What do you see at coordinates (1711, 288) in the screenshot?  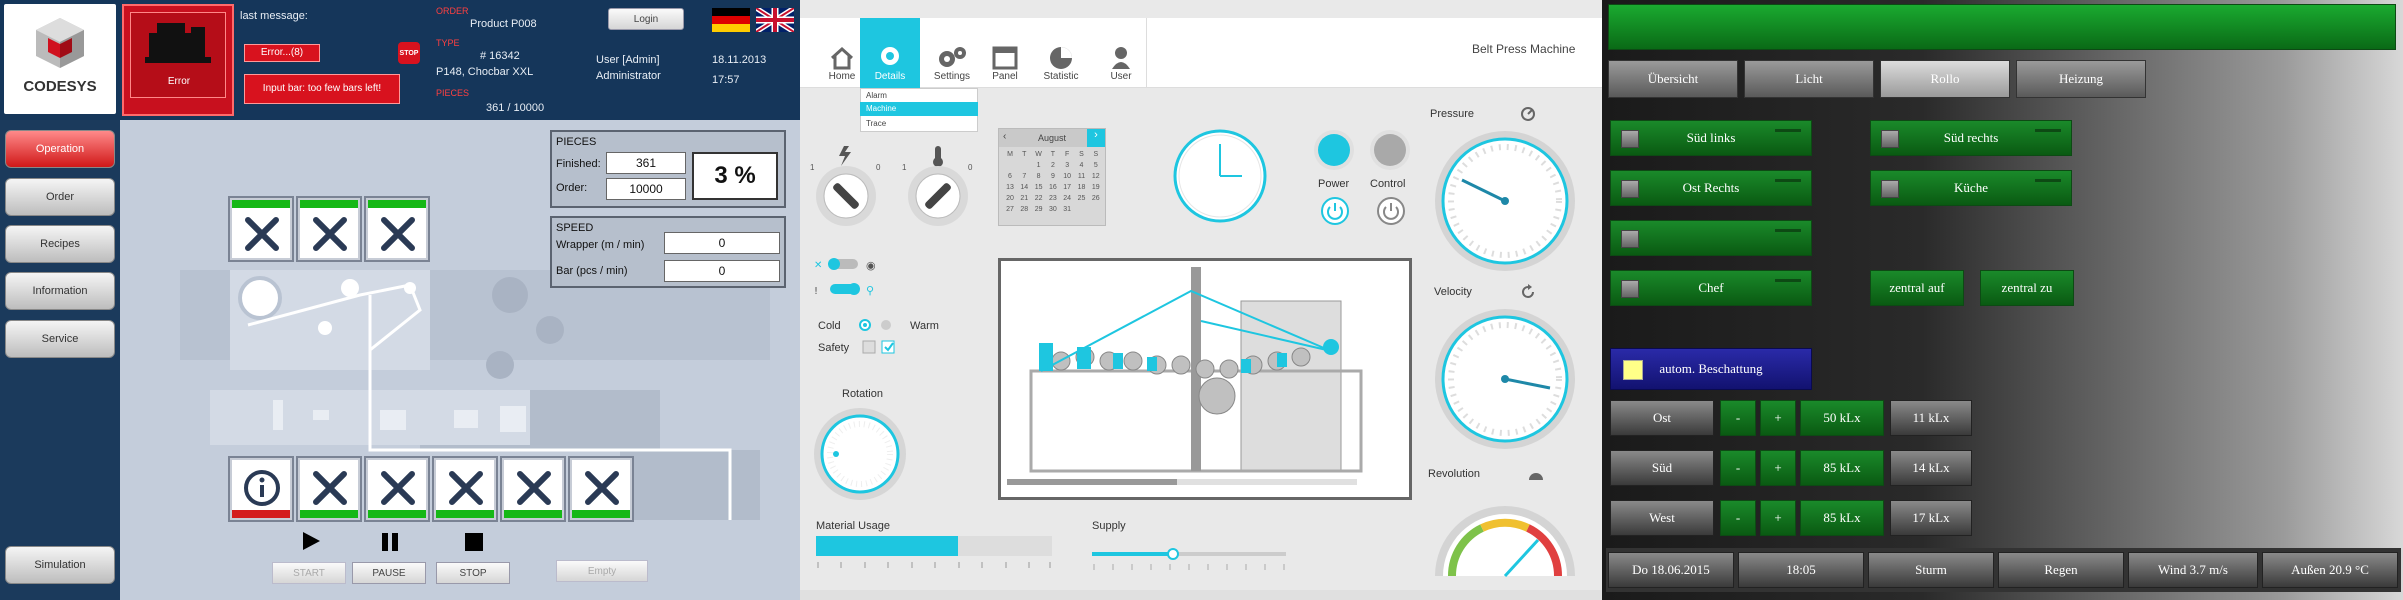 I see `rollo-chef: Chef` at bounding box center [1711, 288].